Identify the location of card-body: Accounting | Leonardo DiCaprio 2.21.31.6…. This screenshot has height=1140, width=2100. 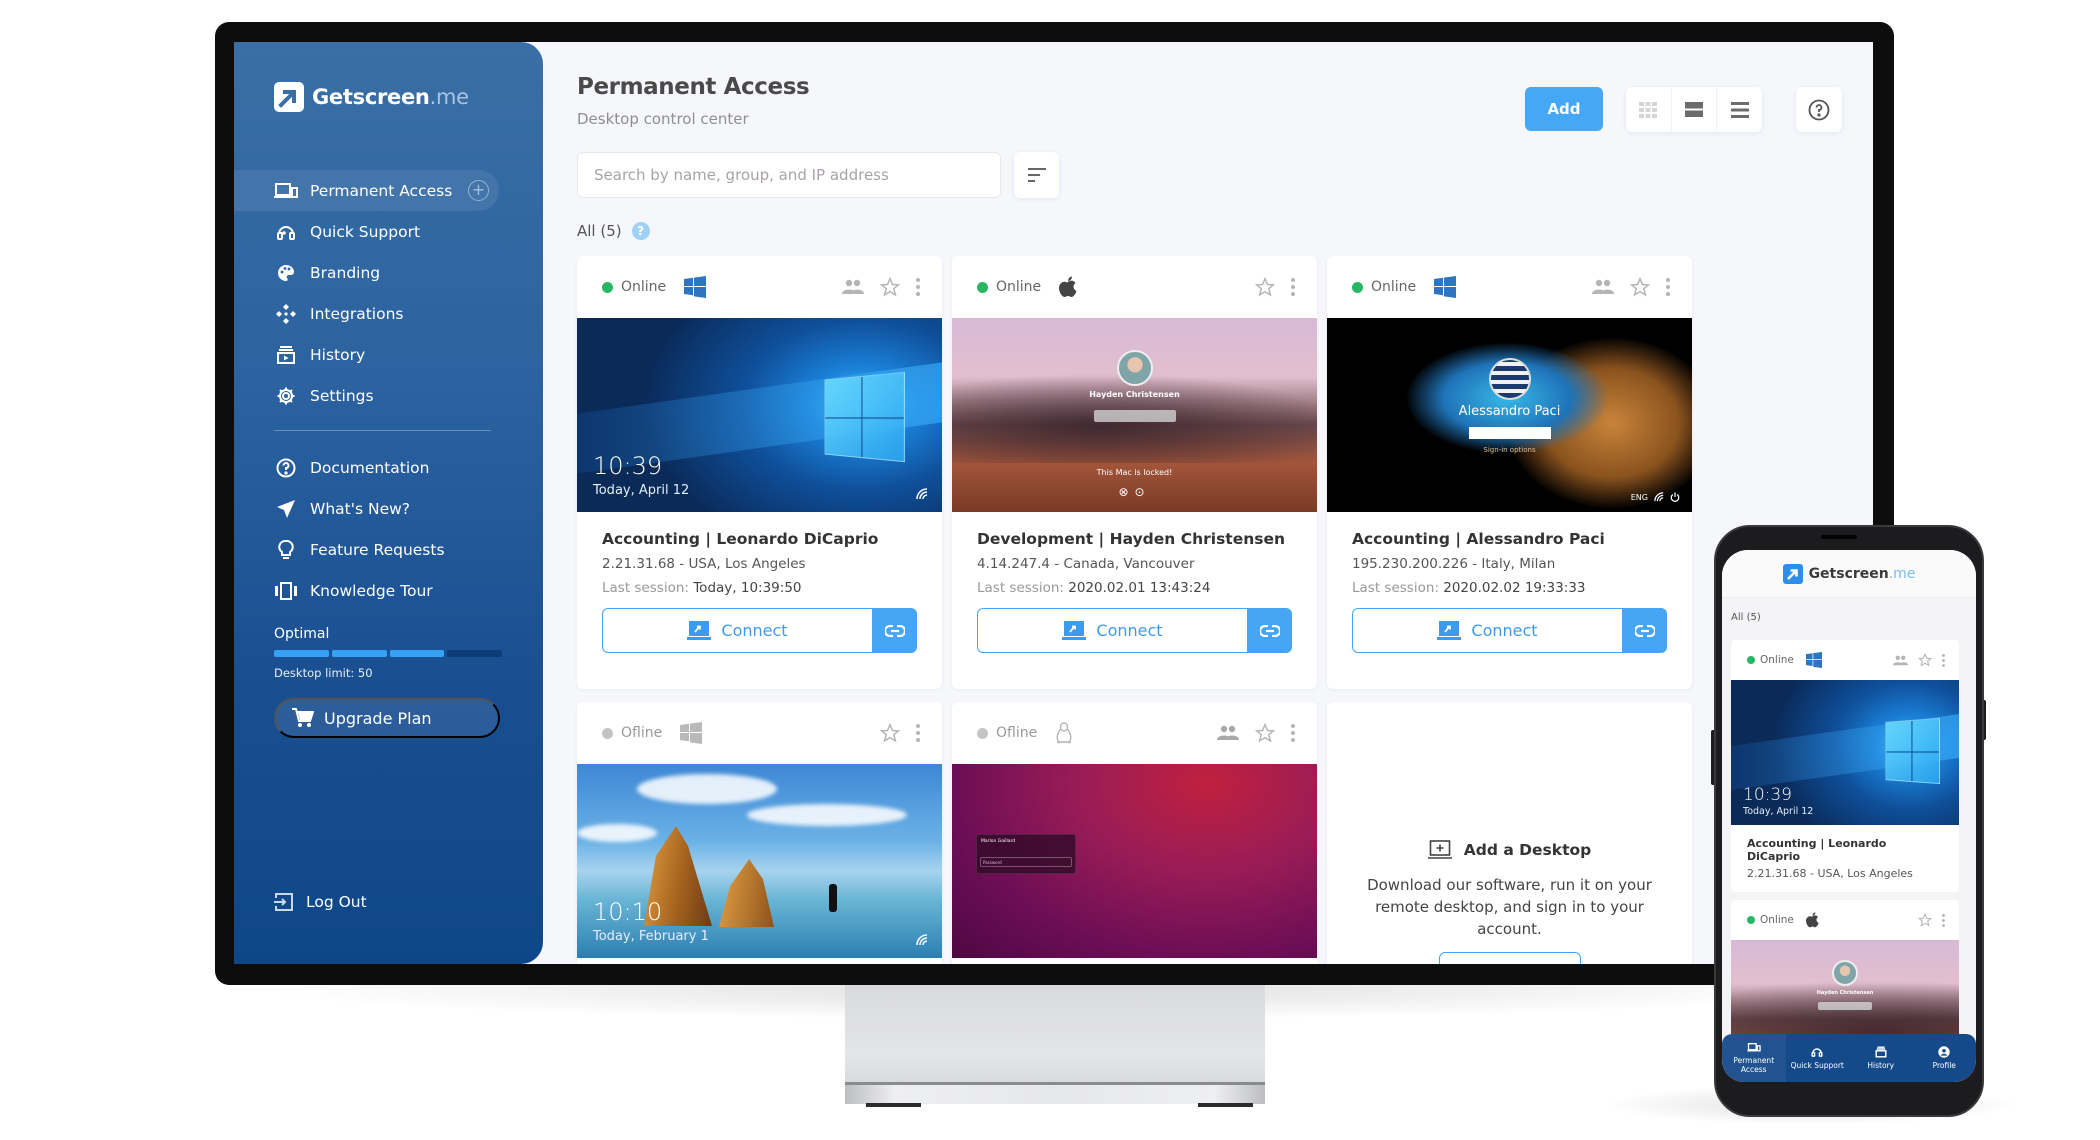
(1845, 858).